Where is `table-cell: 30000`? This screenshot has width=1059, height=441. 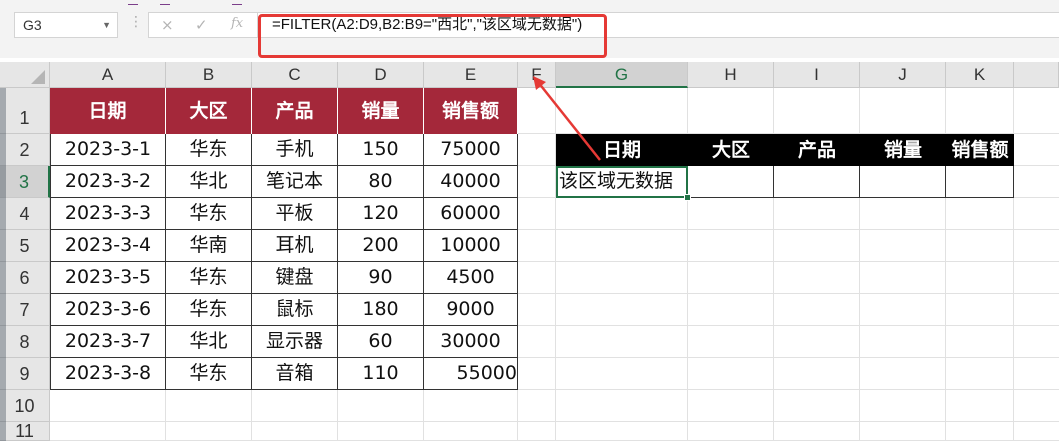 table-cell: 30000 is located at coordinates (471, 342).